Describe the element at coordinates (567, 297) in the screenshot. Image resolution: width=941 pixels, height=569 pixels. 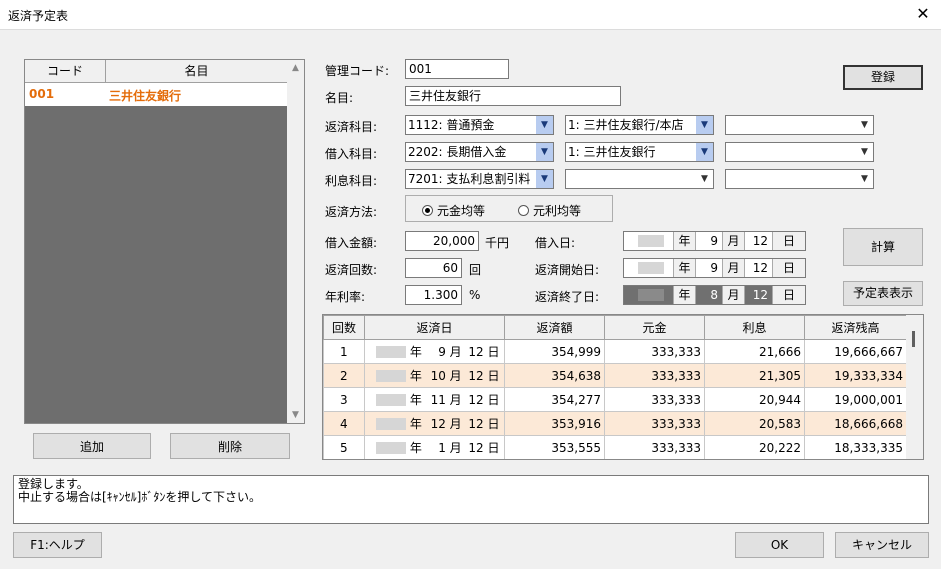
I see `end-date-label: 返済終了日:` at that location.